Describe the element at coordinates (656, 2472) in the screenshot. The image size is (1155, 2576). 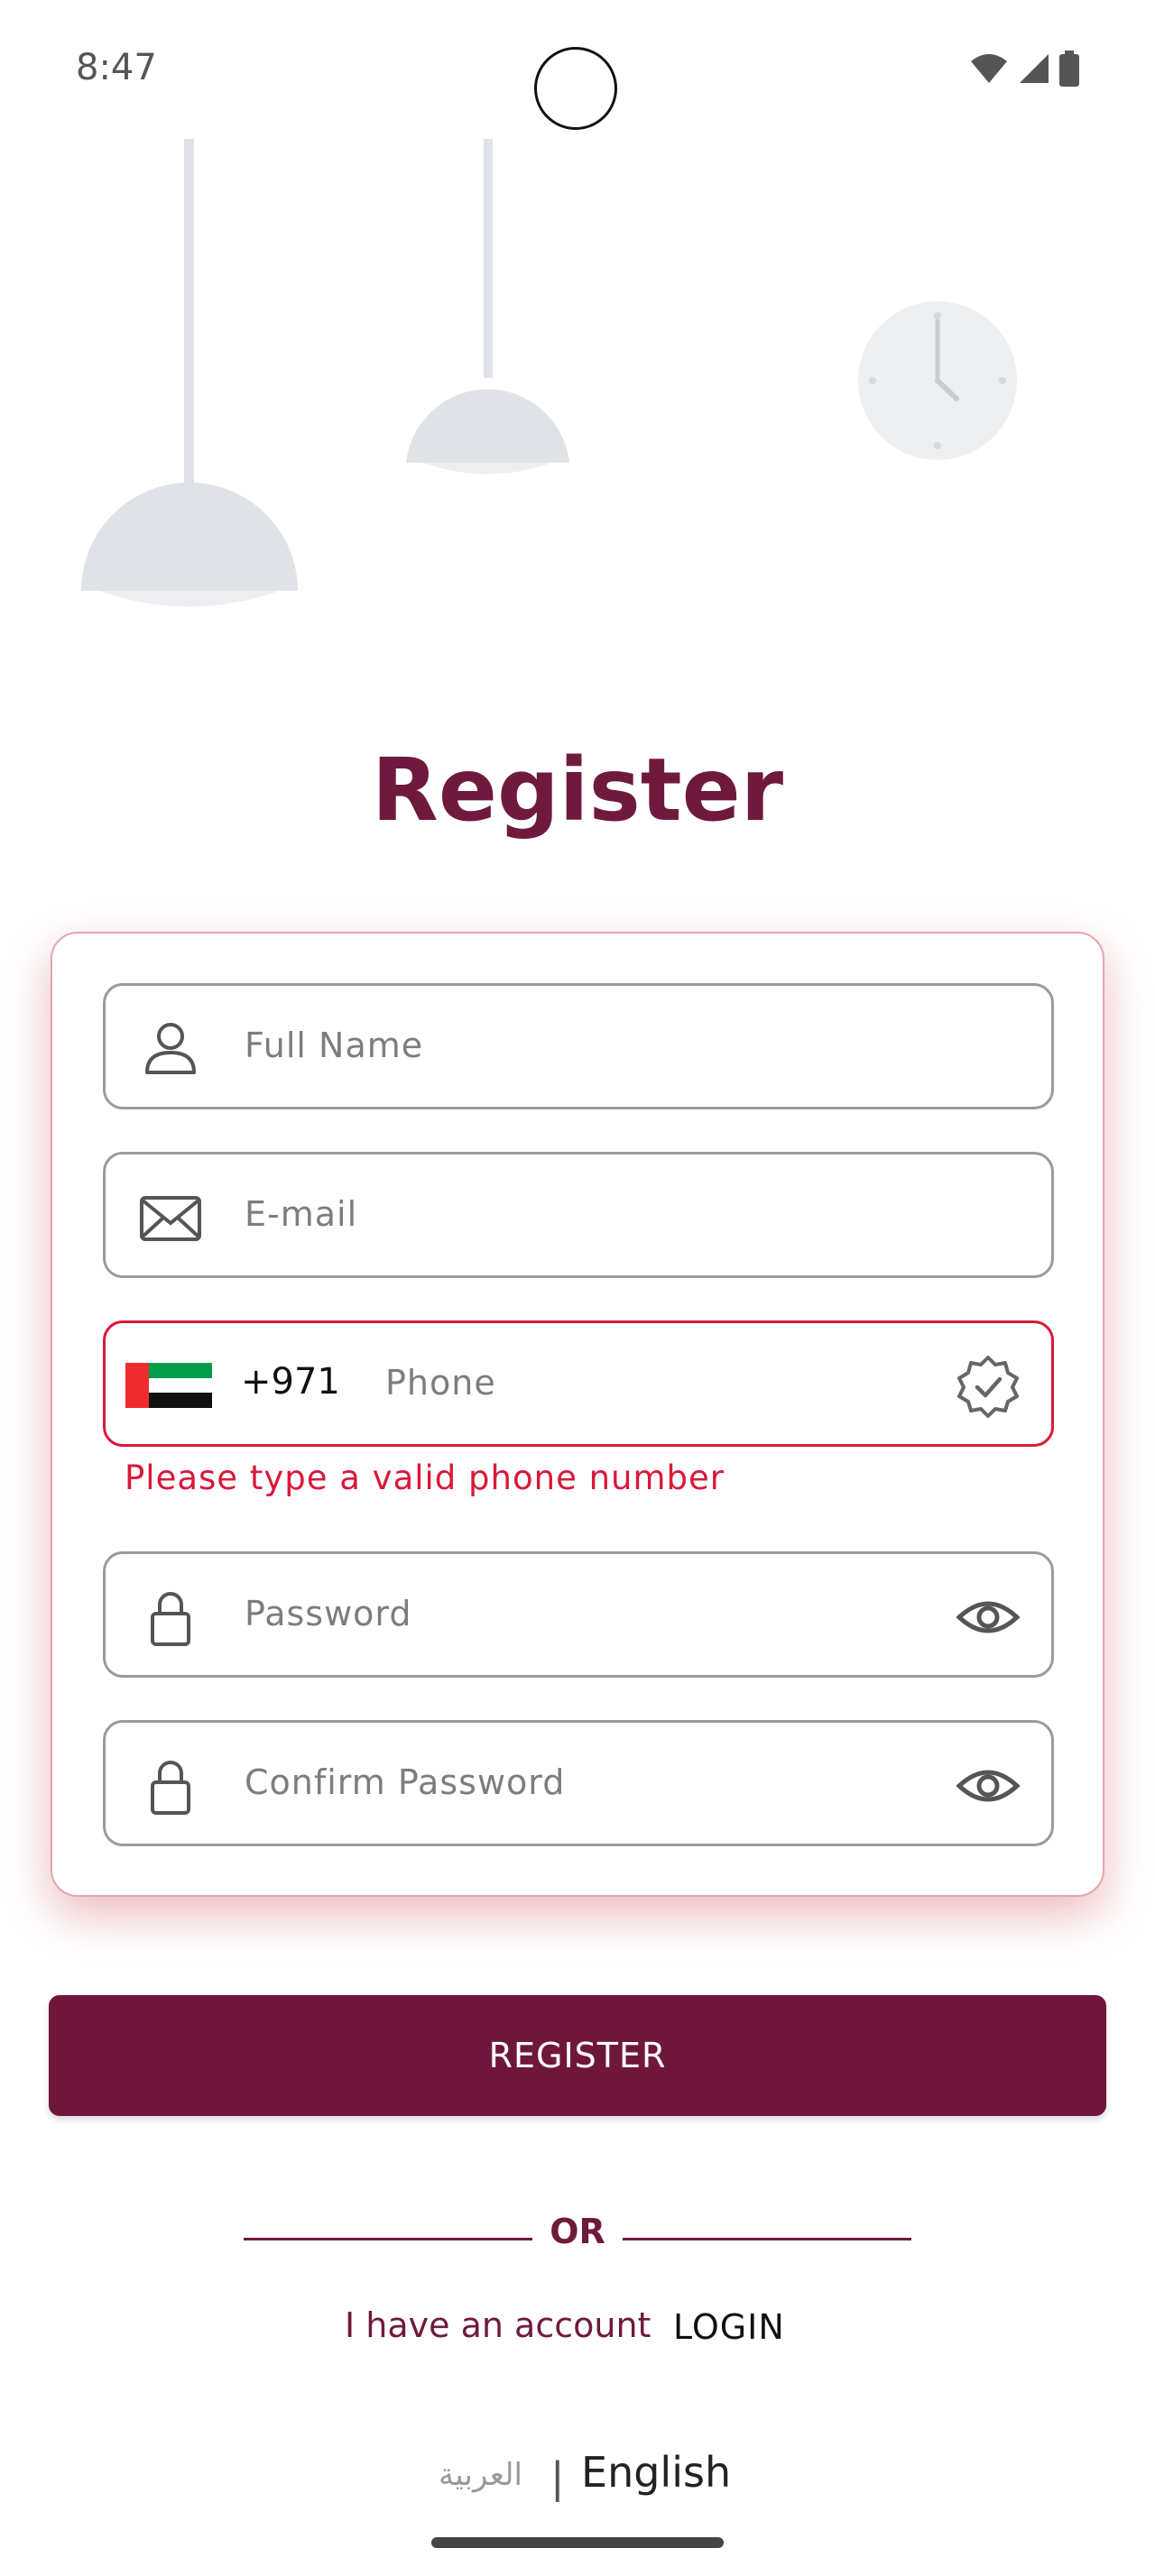
I see `language-english: English` at that location.